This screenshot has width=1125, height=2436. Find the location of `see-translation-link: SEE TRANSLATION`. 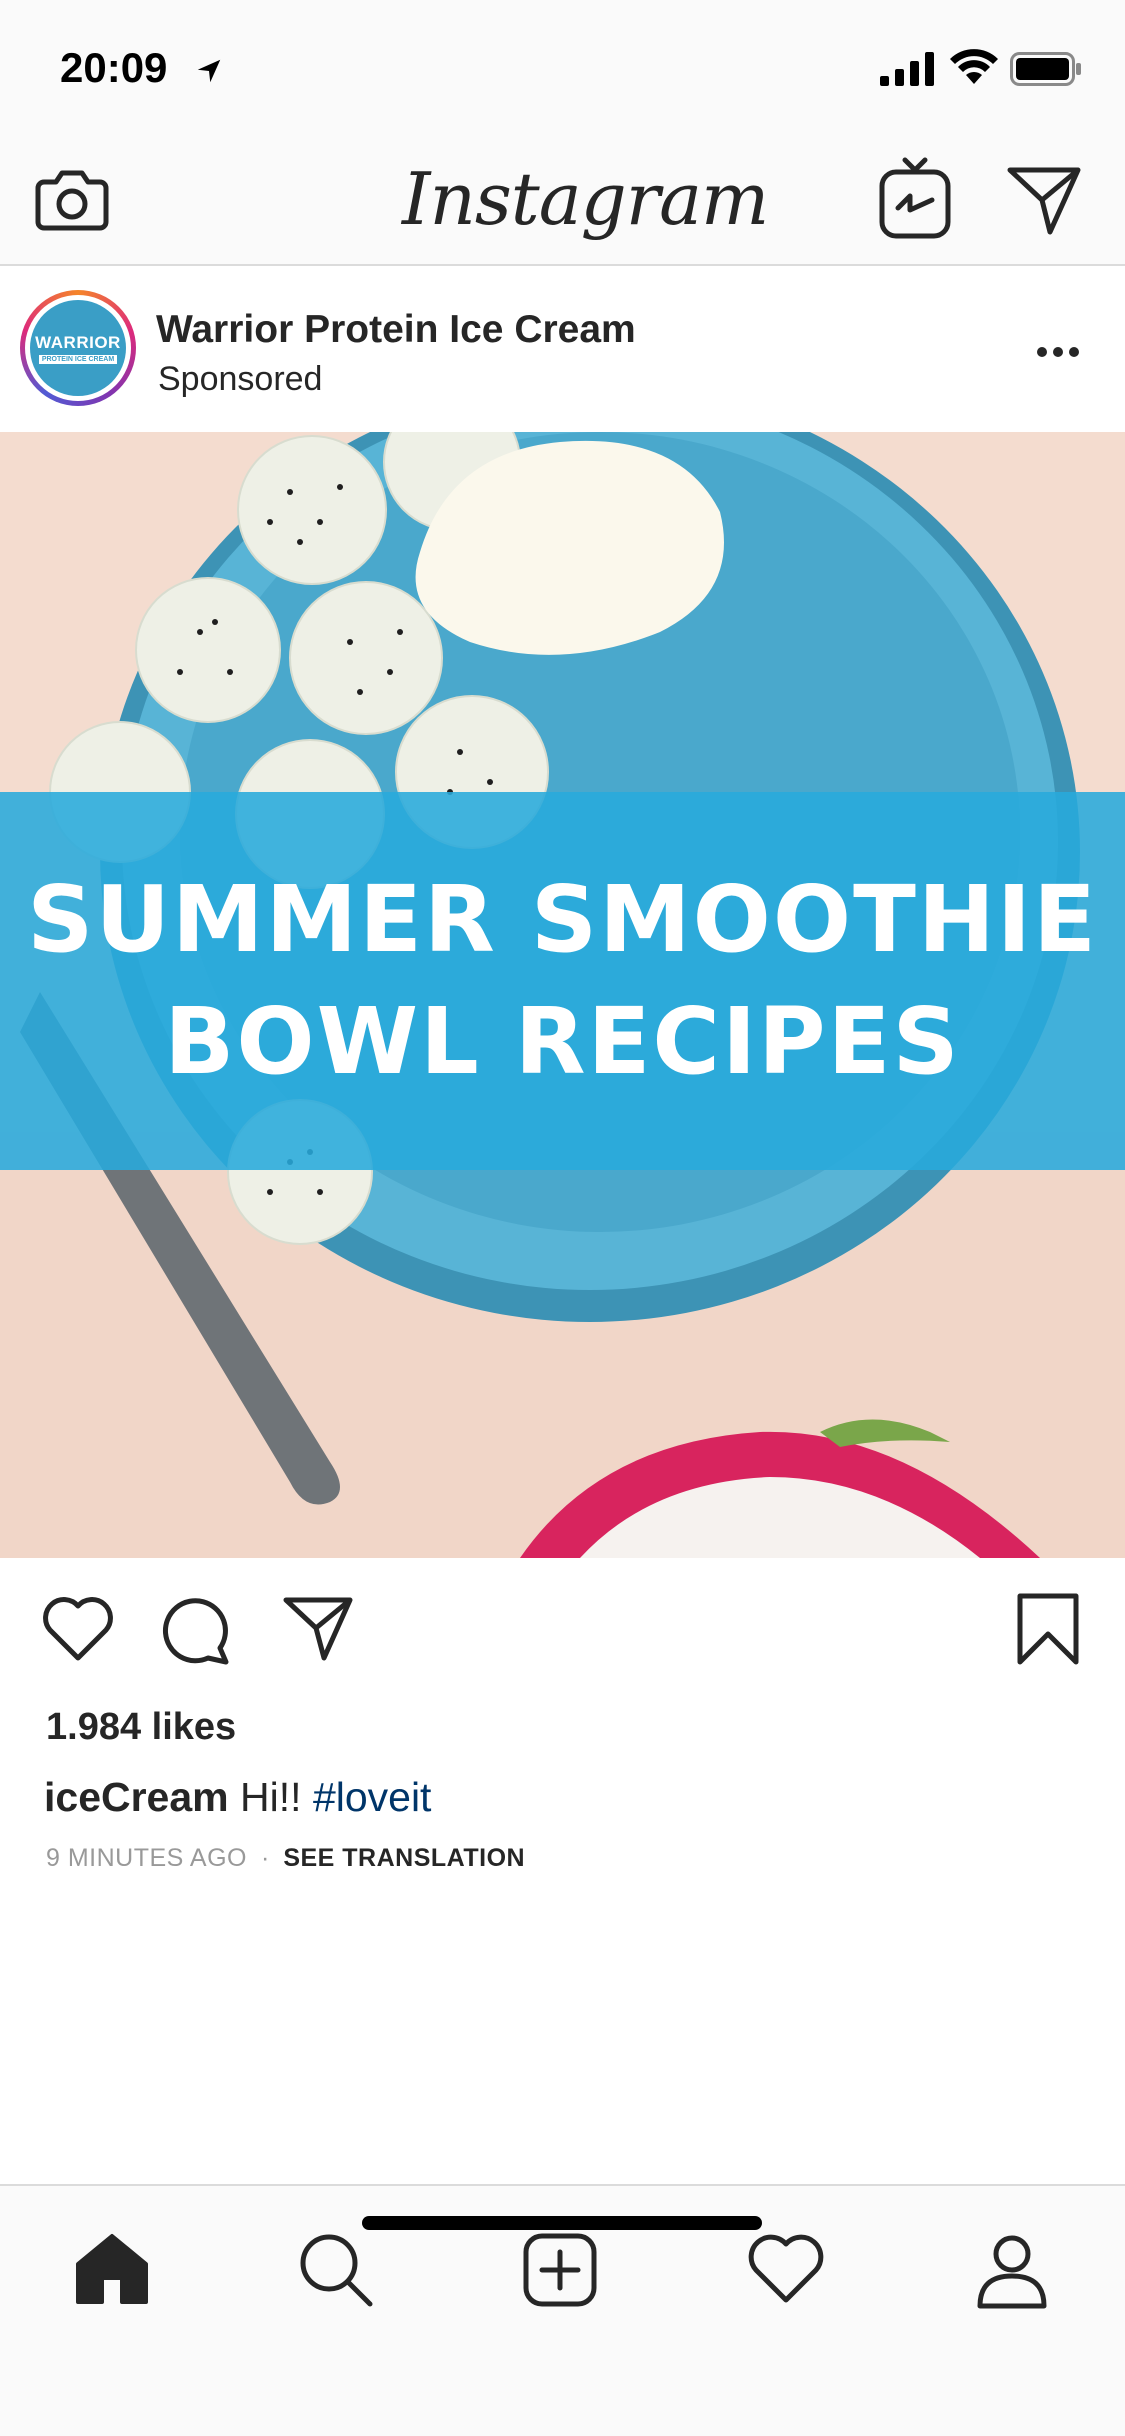

see-translation-link: SEE TRANSLATION is located at coordinates (404, 1858).